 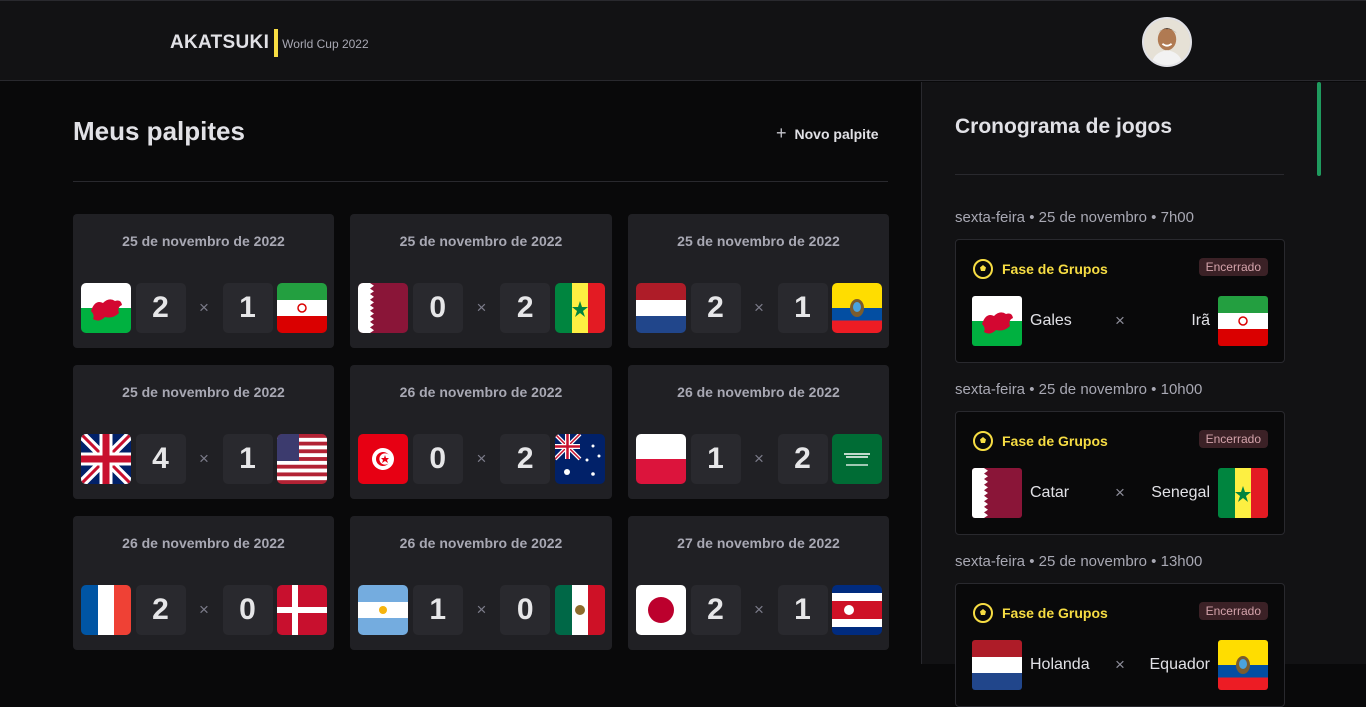 I want to click on senegal-flag-icon, so click(x=1243, y=493).